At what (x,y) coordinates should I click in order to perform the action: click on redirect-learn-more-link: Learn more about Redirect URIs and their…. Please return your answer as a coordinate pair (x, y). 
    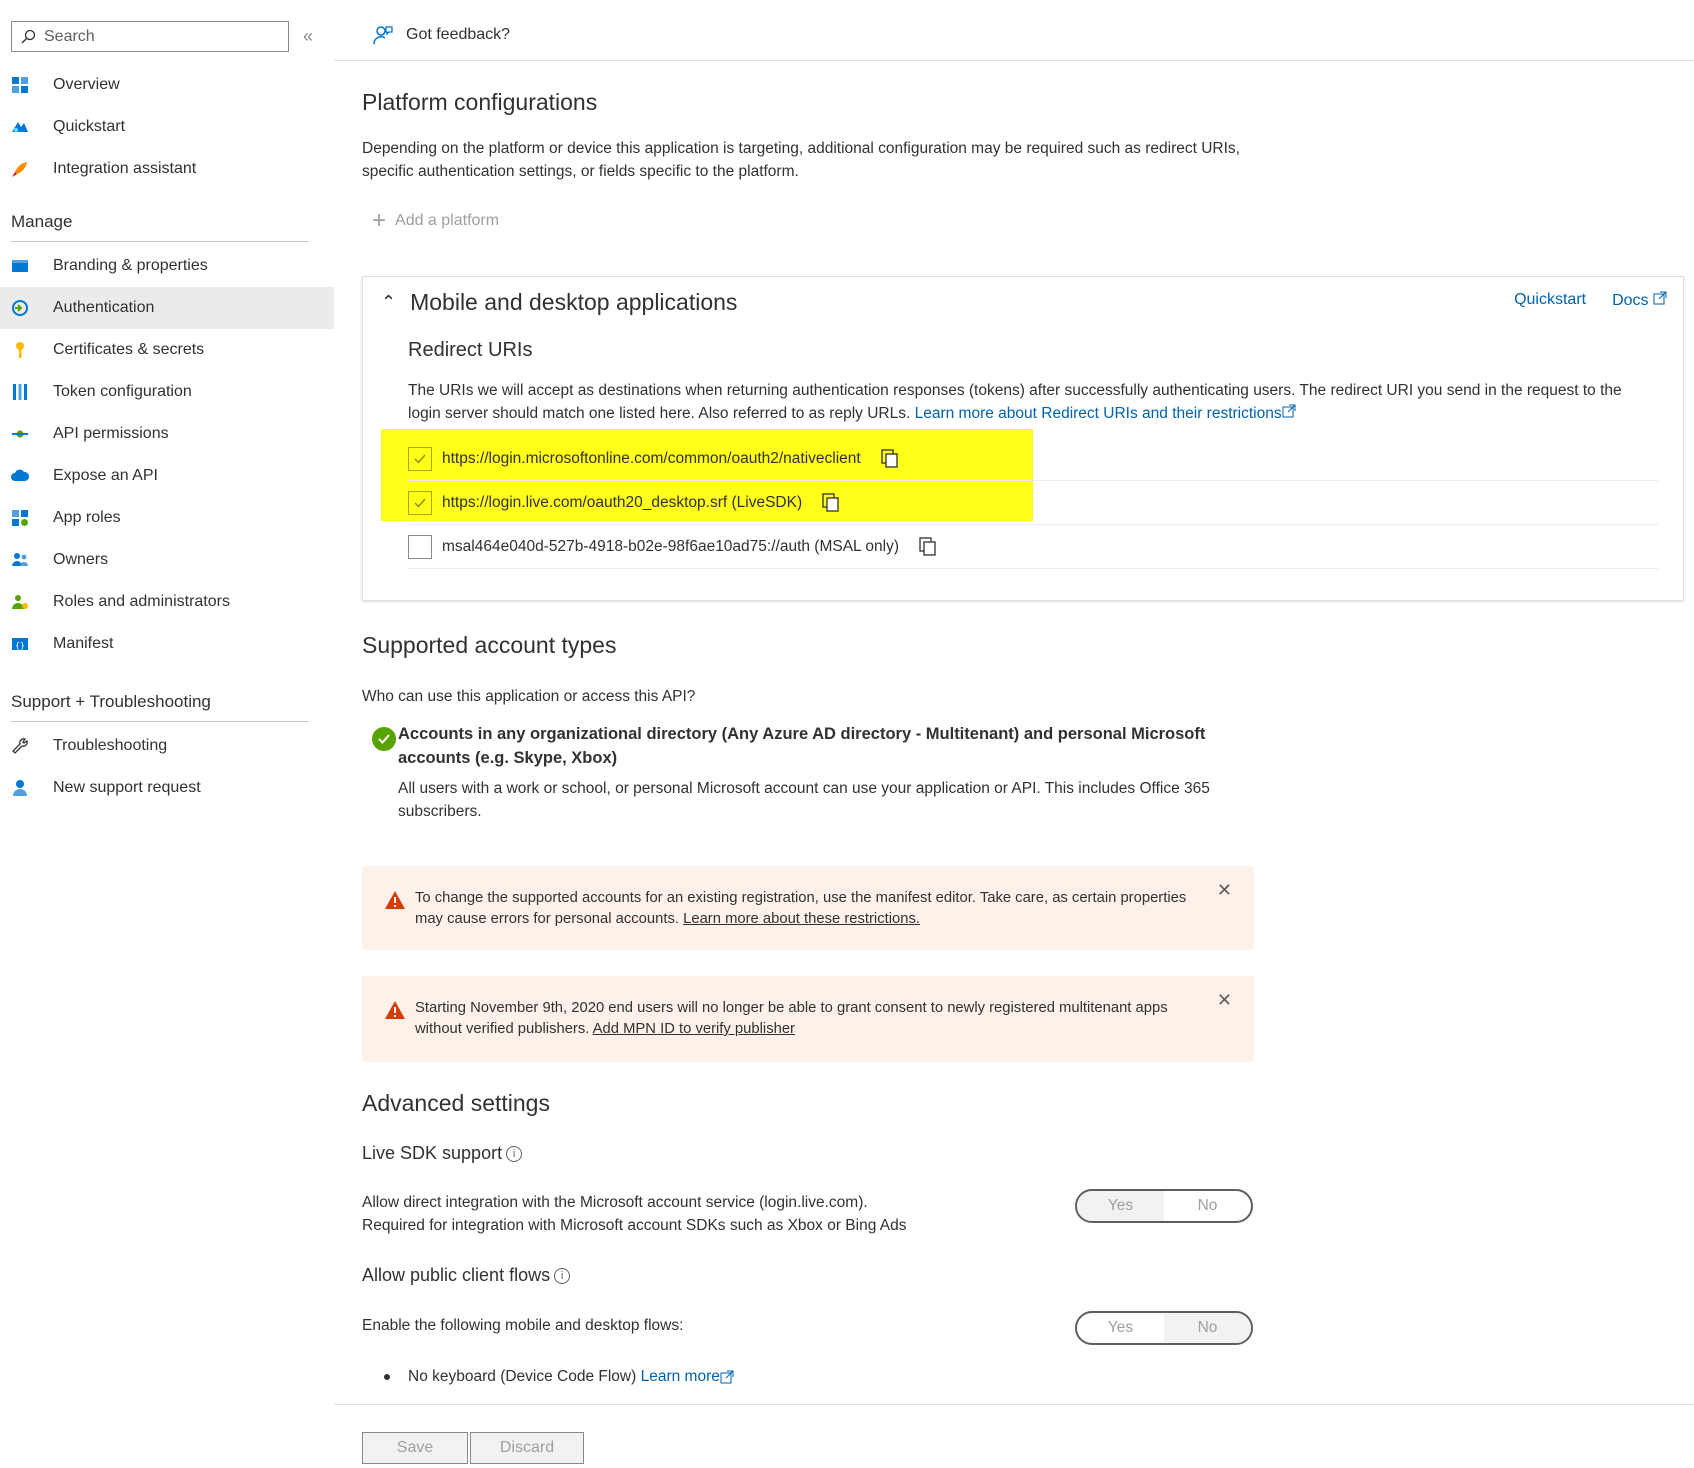
    Looking at the image, I should click on (1098, 413).